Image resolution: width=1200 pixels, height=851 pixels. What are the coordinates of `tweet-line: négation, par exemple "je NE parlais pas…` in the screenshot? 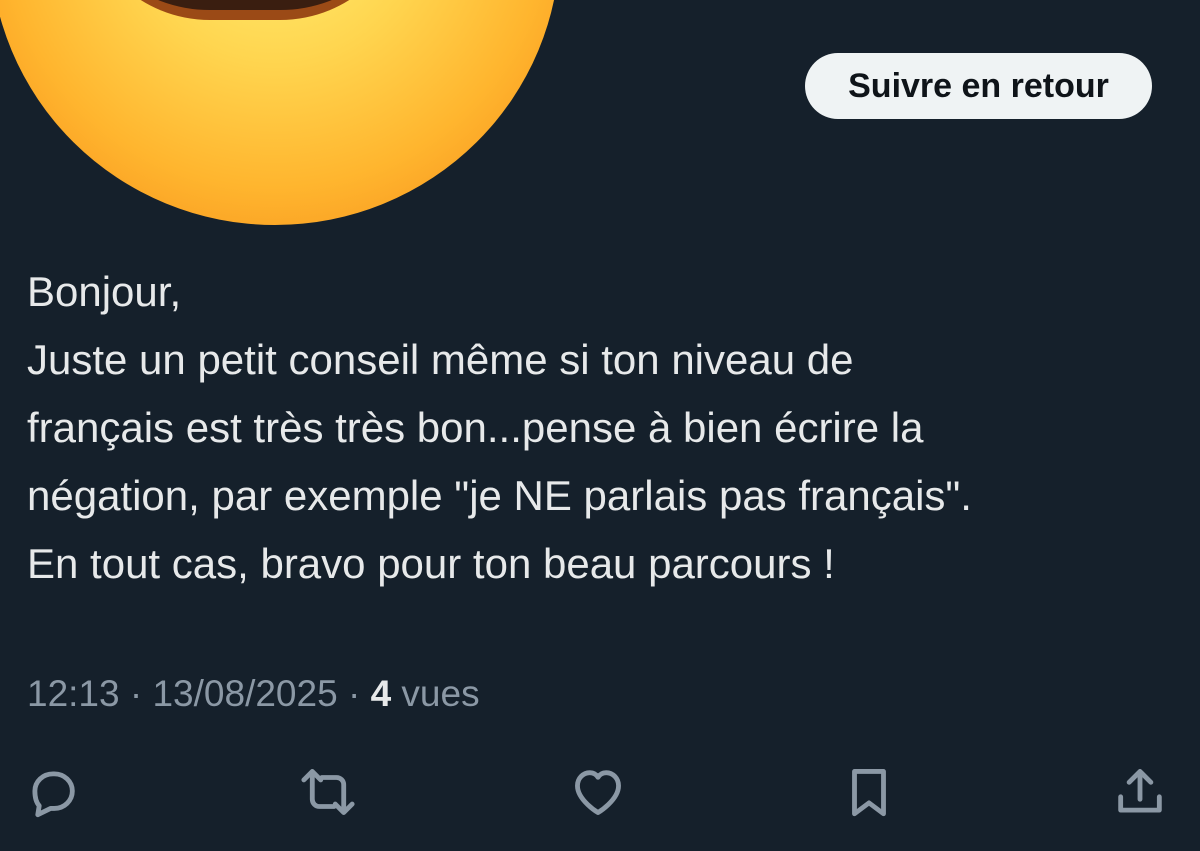 It's located at (499, 495).